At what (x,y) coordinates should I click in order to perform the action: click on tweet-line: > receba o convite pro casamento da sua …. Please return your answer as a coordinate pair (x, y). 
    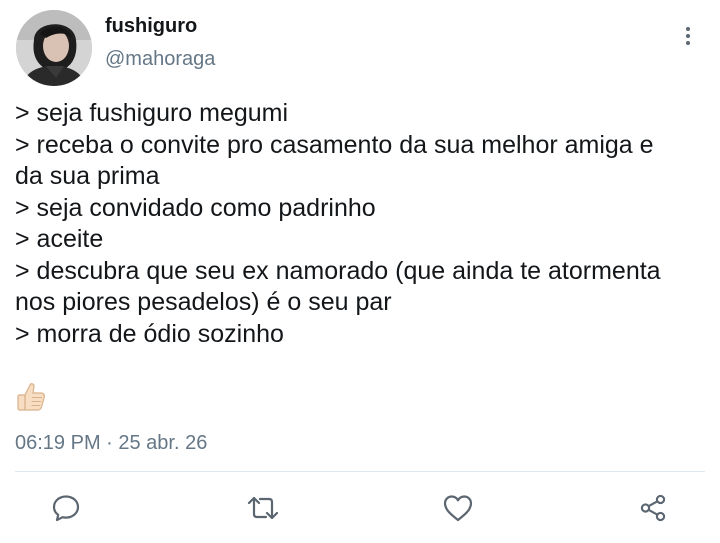
    Looking at the image, I should click on (334, 144).